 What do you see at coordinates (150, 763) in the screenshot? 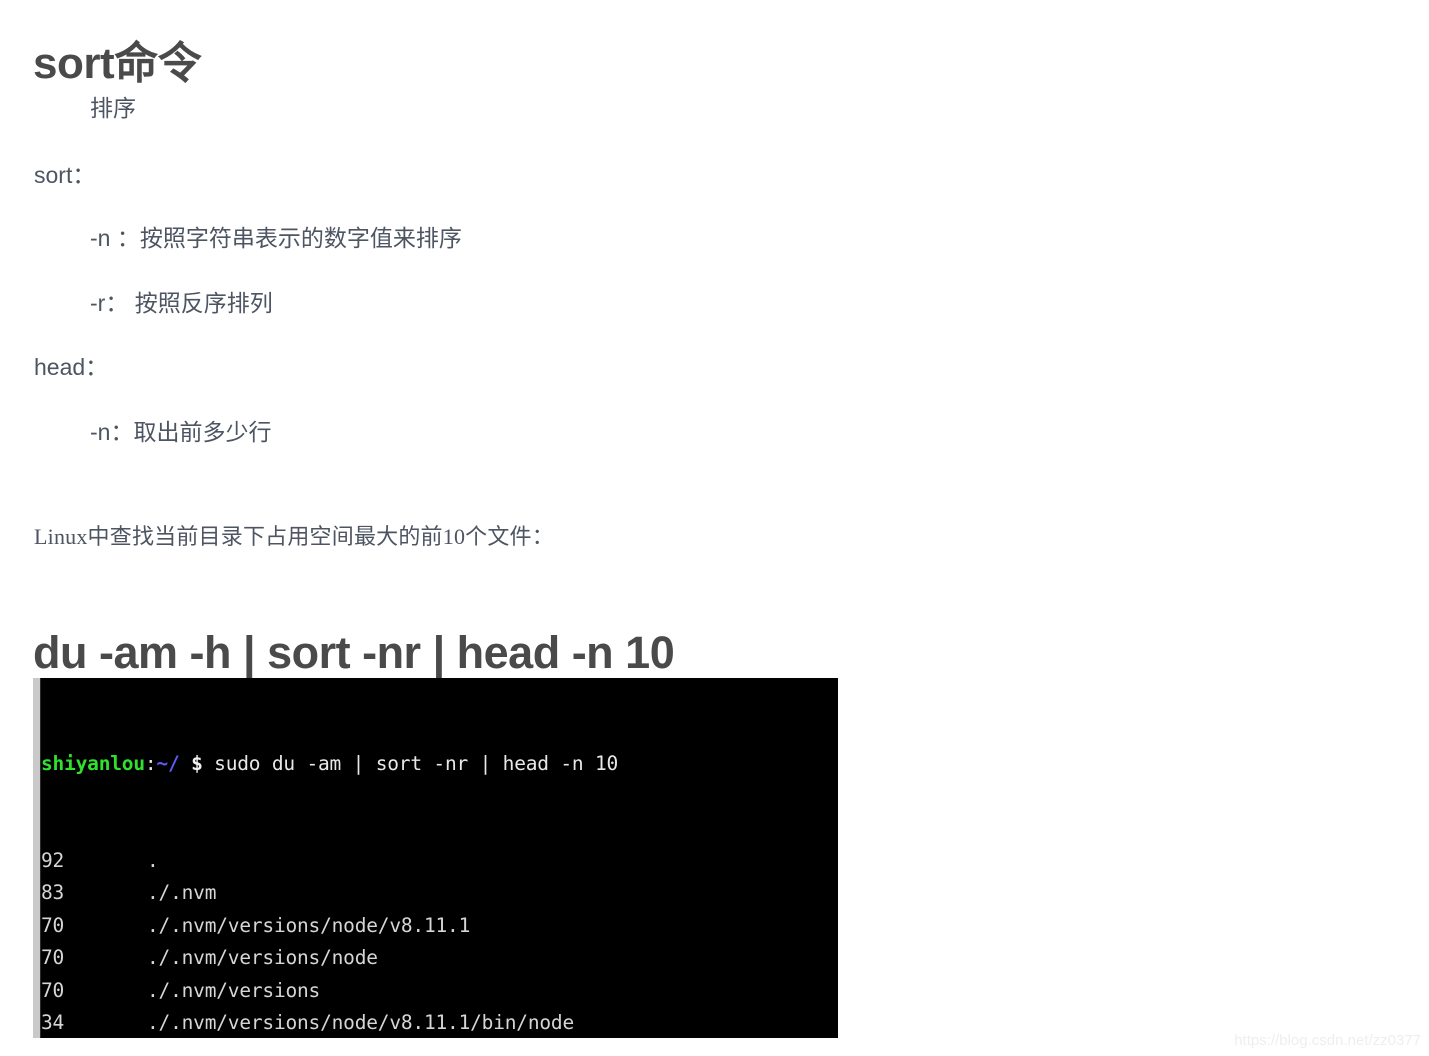
I see `prompt-colon: :` at bounding box center [150, 763].